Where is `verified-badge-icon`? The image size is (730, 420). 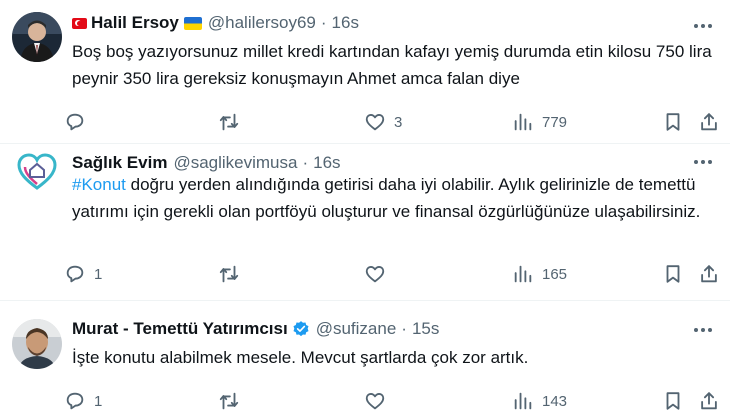 verified-badge-icon is located at coordinates (301, 329).